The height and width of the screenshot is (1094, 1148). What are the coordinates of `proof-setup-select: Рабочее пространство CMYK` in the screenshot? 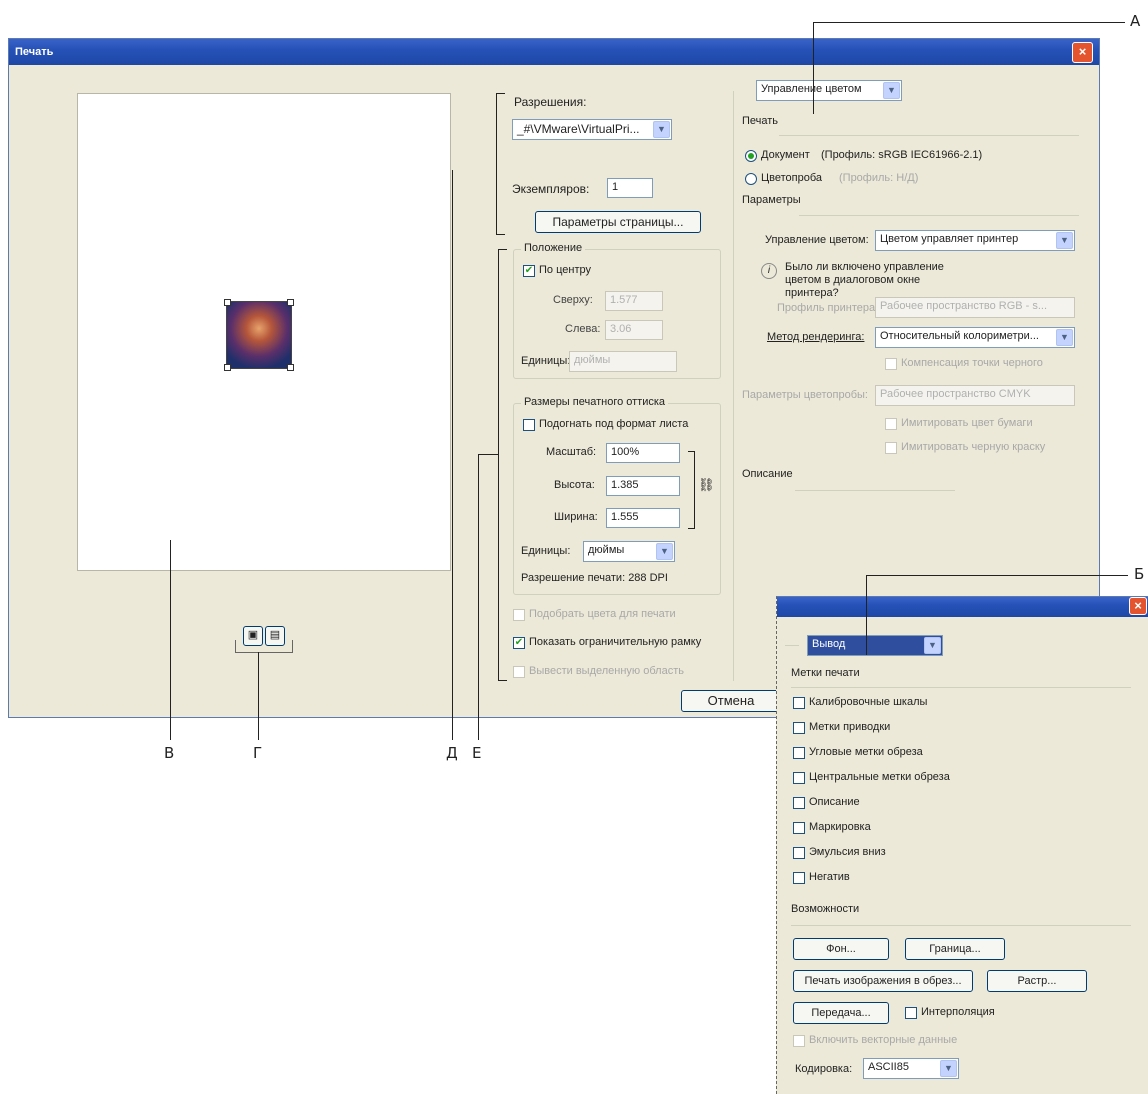 It's located at (975, 395).